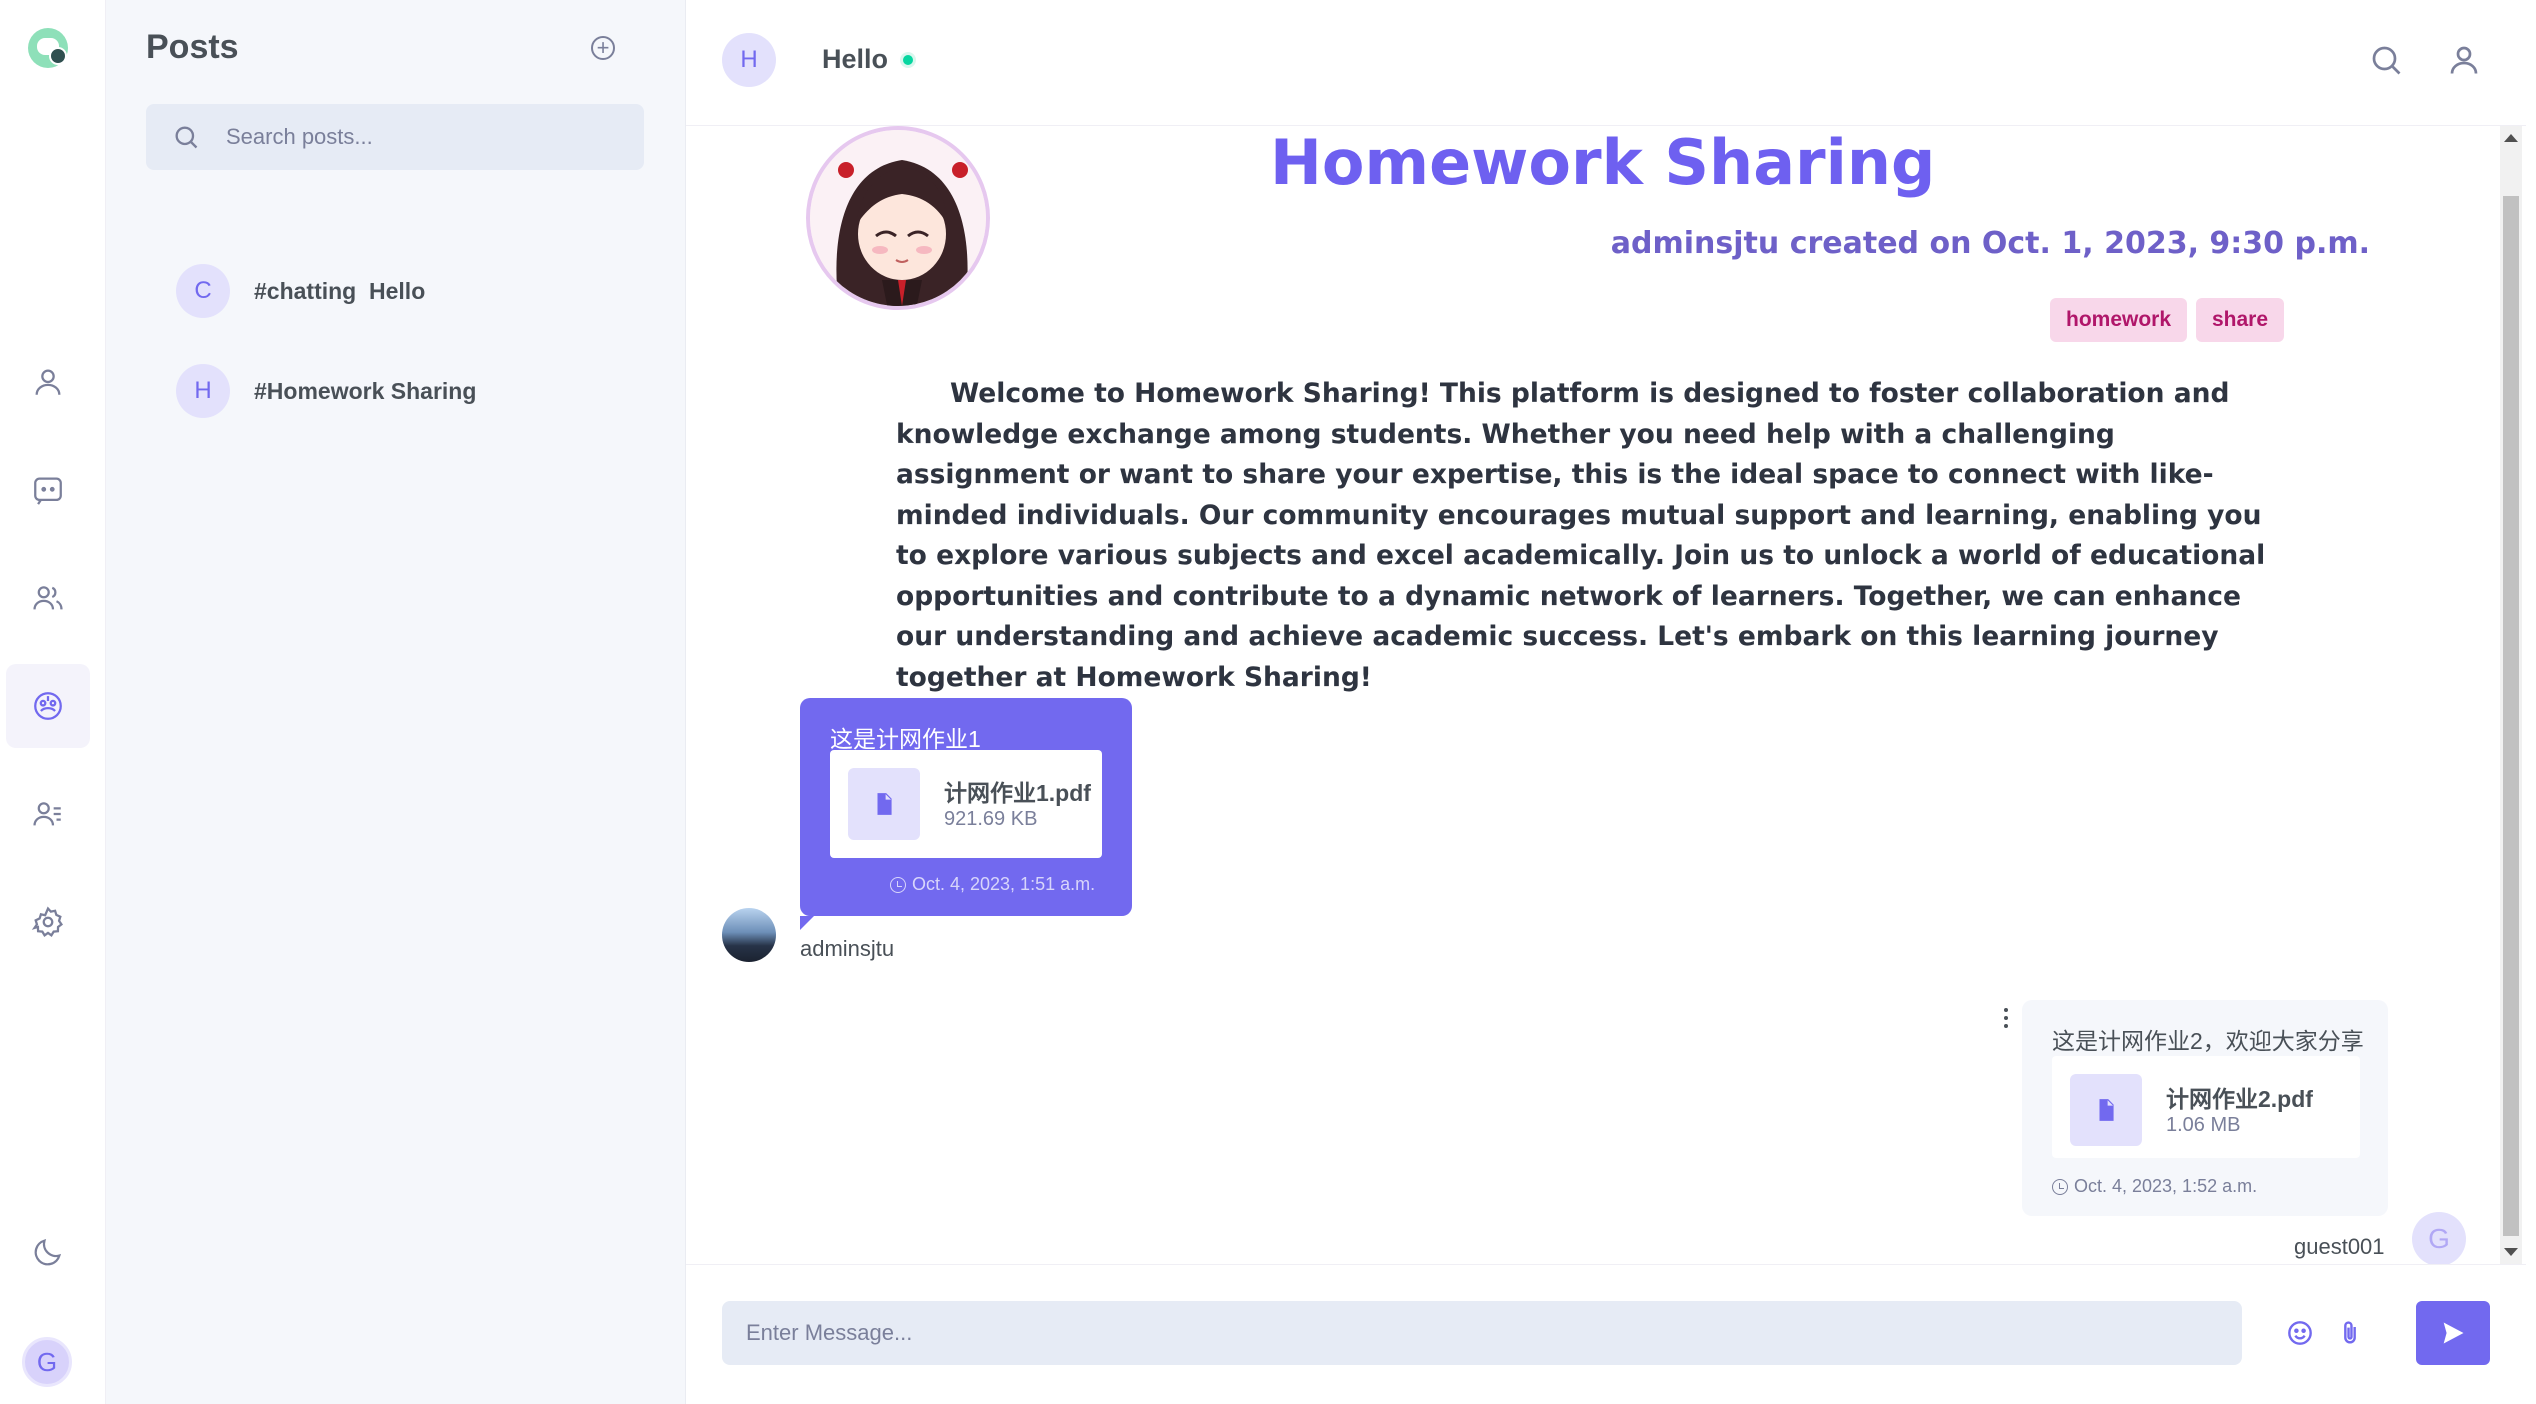 This screenshot has height=1404, width=2536. I want to click on file-name: 计网作业2.pdf, so click(2239, 1097).